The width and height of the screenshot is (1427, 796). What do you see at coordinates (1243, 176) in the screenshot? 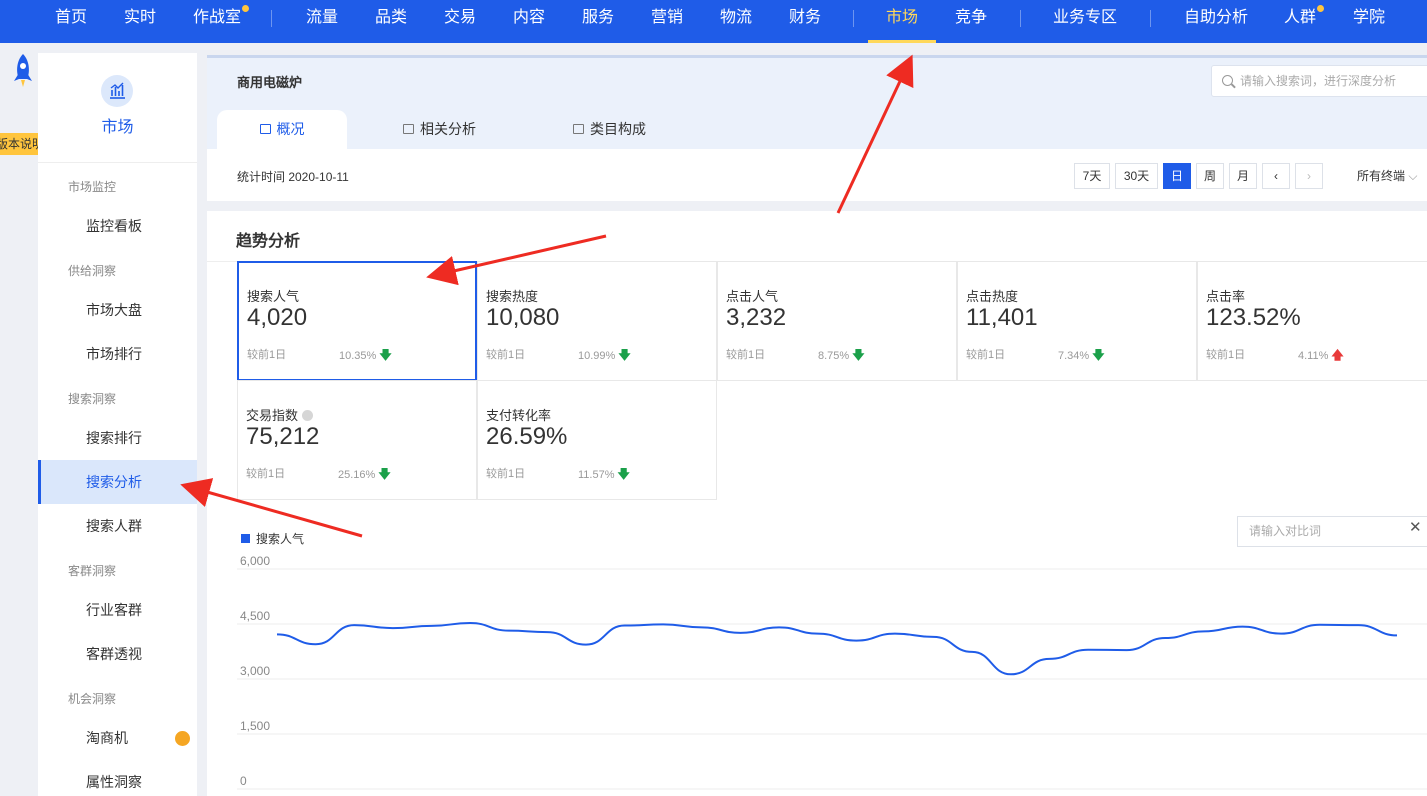
I see `period-month-button: 月` at bounding box center [1243, 176].